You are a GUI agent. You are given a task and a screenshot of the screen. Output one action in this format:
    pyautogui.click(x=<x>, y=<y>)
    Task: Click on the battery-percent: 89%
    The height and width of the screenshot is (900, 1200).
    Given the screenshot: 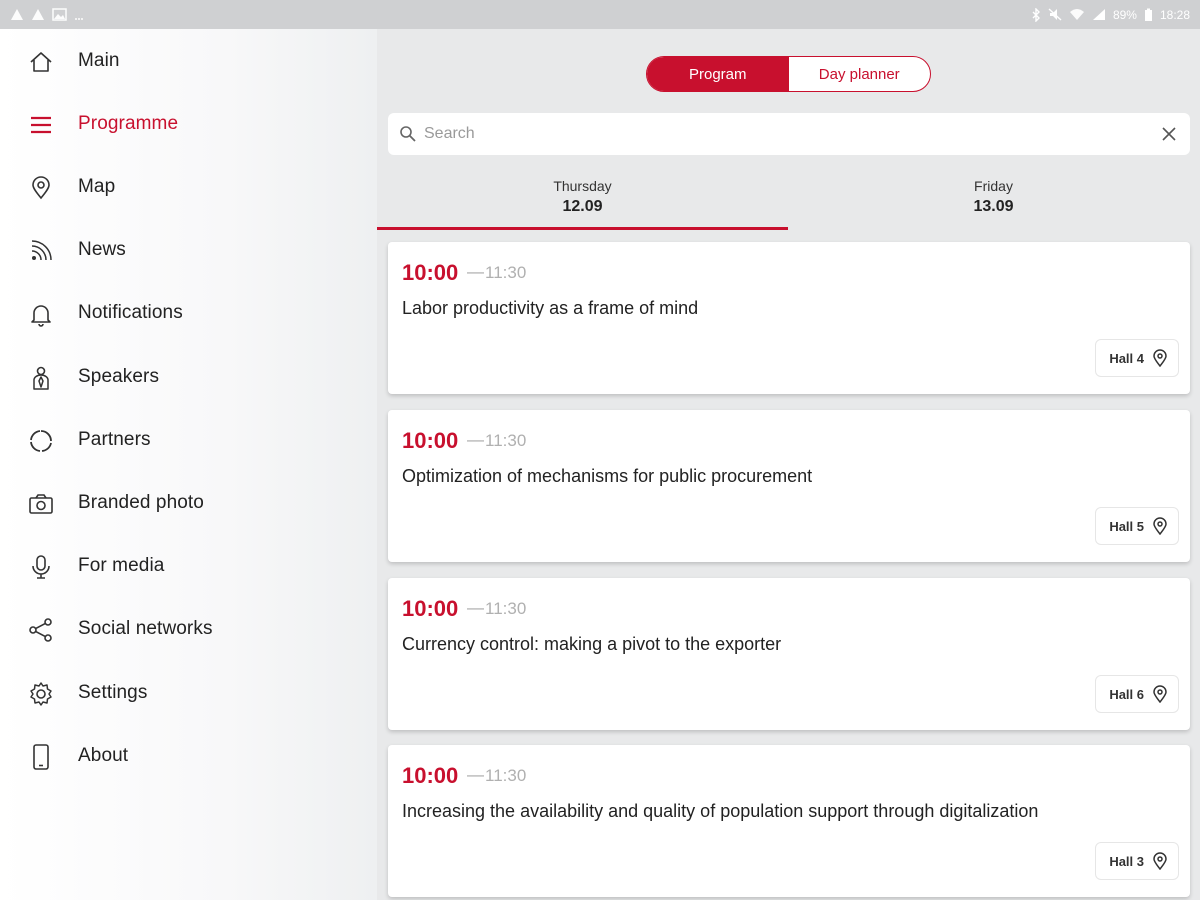 What is the action you would take?
    pyautogui.click(x=1124, y=14)
    